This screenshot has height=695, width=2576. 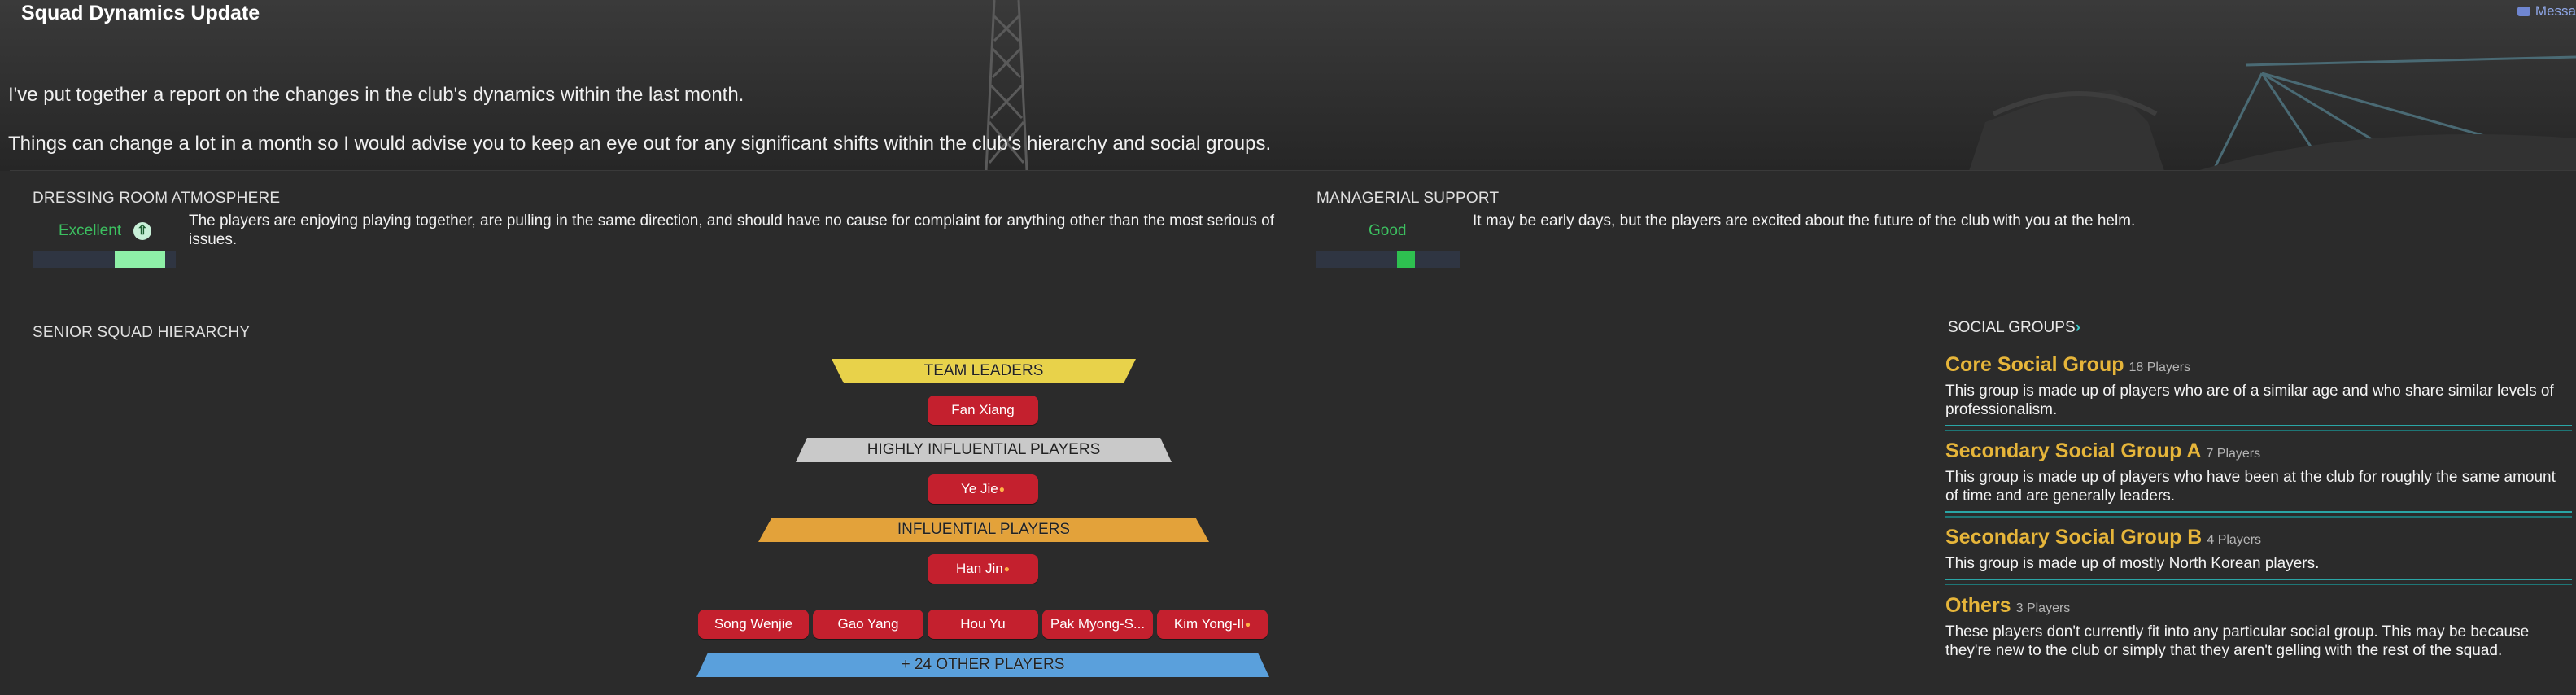 I want to click on player-name: Fan Xiang, so click(x=983, y=409).